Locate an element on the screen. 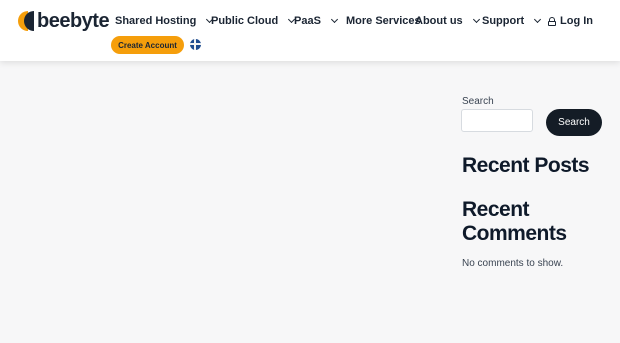 Image resolution: width=620 pixels, height=343 pixels. nav-paas: PaaS is located at coordinates (316, 21).